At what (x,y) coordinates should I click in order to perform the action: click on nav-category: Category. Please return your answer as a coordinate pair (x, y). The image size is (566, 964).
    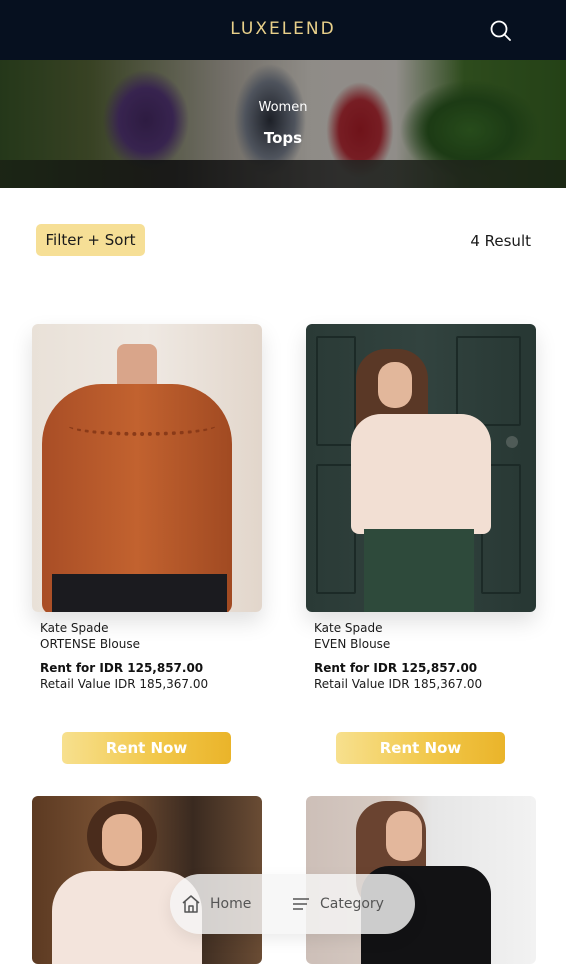
    Looking at the image, I should click on (337, 904).